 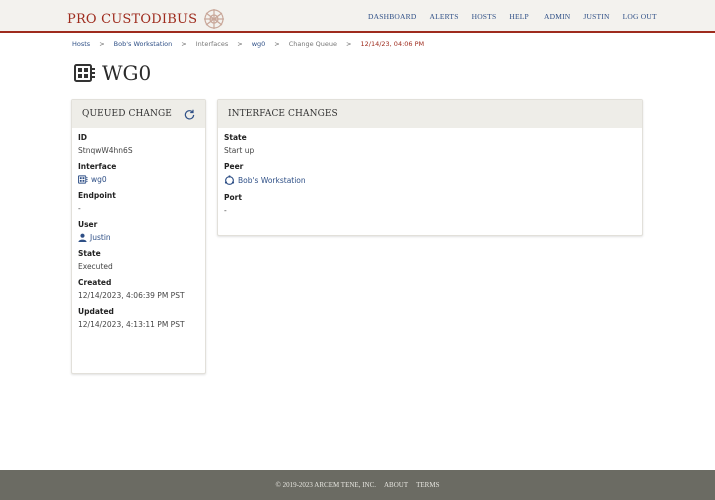 I want to click on breadcrumb-interfaces: Interfaces, so click(x=212, y=44).